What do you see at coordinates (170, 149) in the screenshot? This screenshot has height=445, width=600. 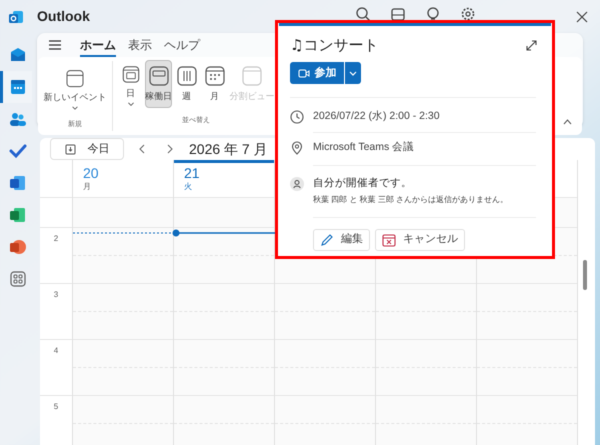 I see `chevron-right-icon` at bounding box center [170, 149].